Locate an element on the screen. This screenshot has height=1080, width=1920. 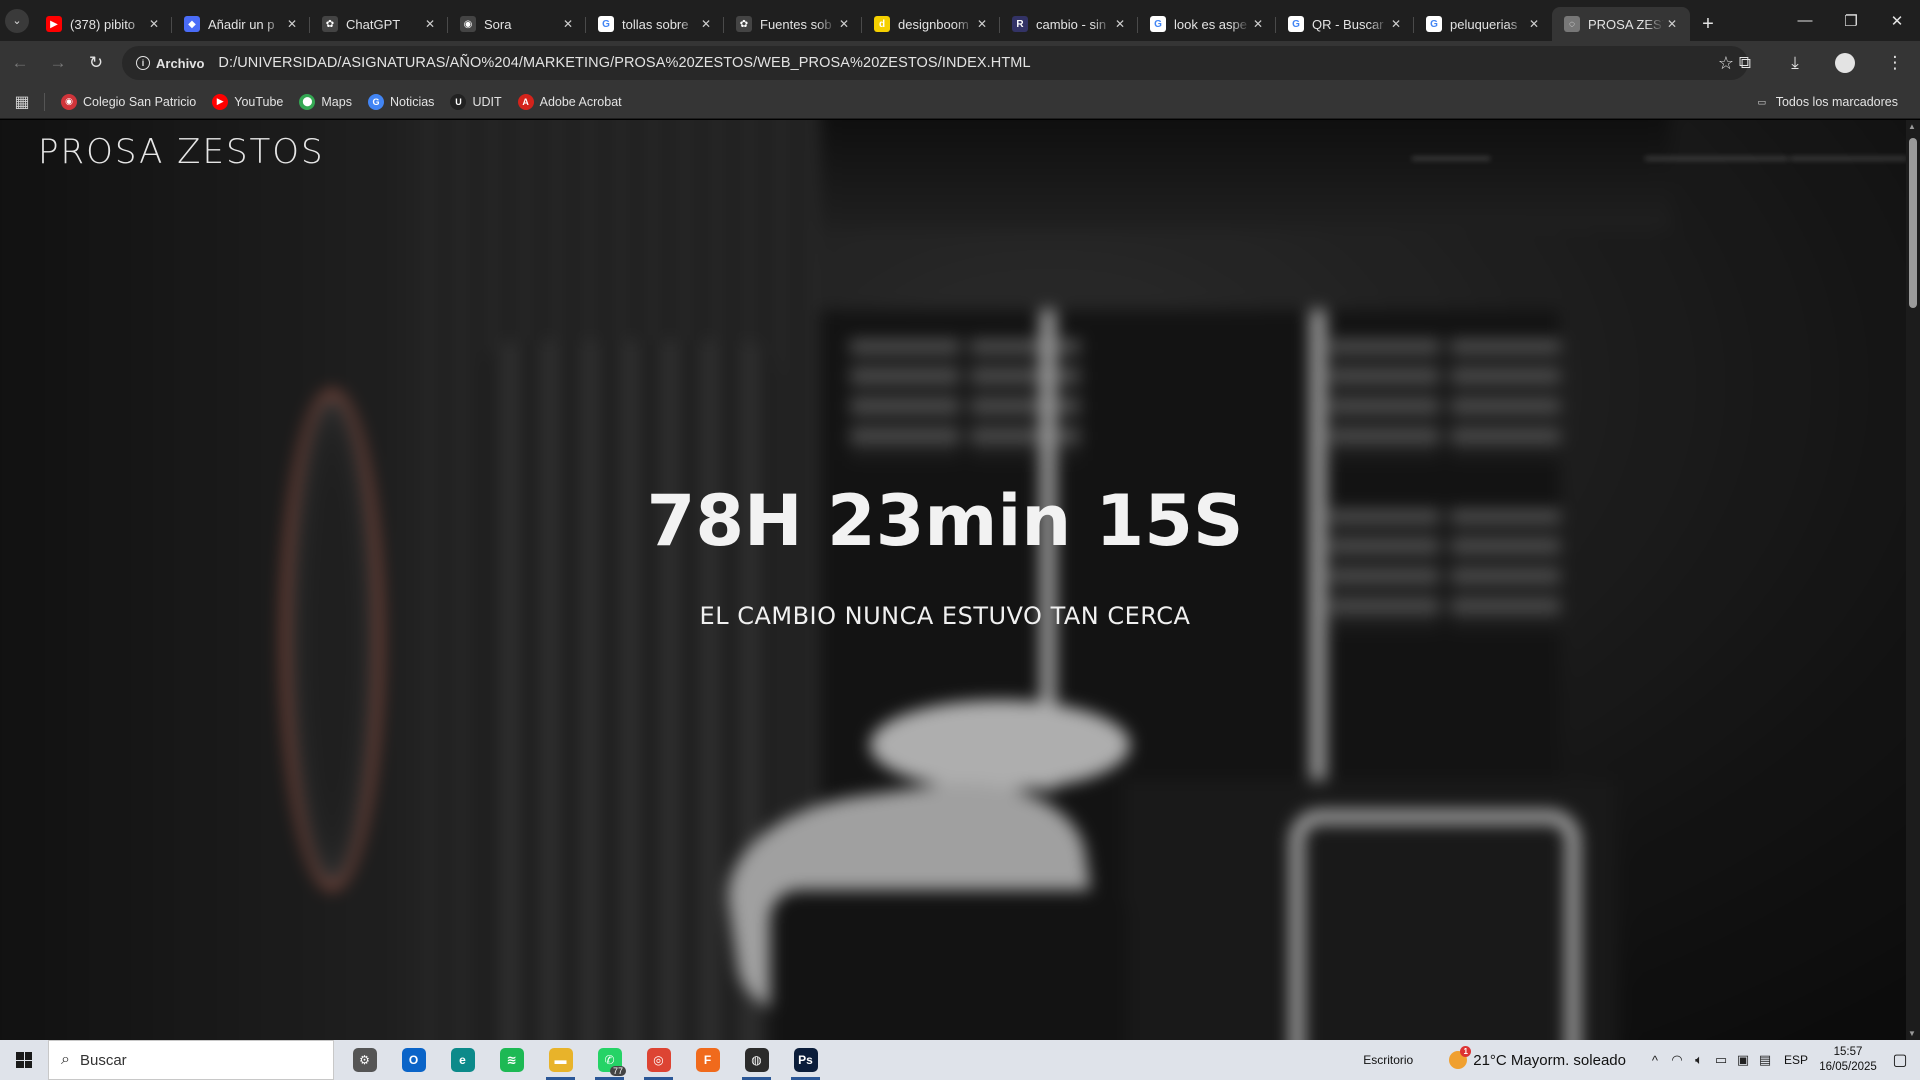
taskbar-search: ⌕ Buscar is located at coordinates (191, 1060).